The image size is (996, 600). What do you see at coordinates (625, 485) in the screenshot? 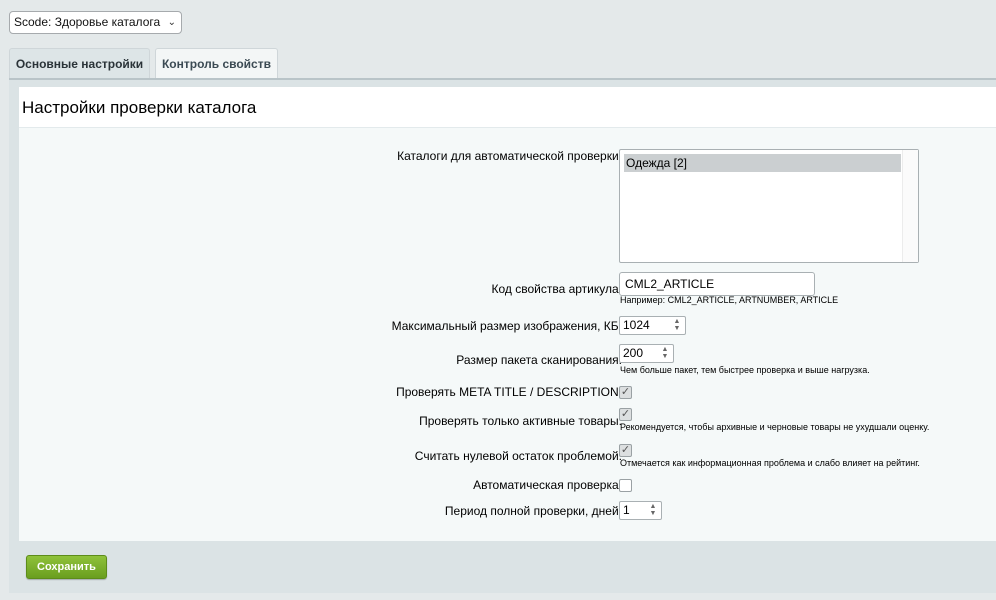
I see `auto-check-checkbox` at bounding box center [625, 485].